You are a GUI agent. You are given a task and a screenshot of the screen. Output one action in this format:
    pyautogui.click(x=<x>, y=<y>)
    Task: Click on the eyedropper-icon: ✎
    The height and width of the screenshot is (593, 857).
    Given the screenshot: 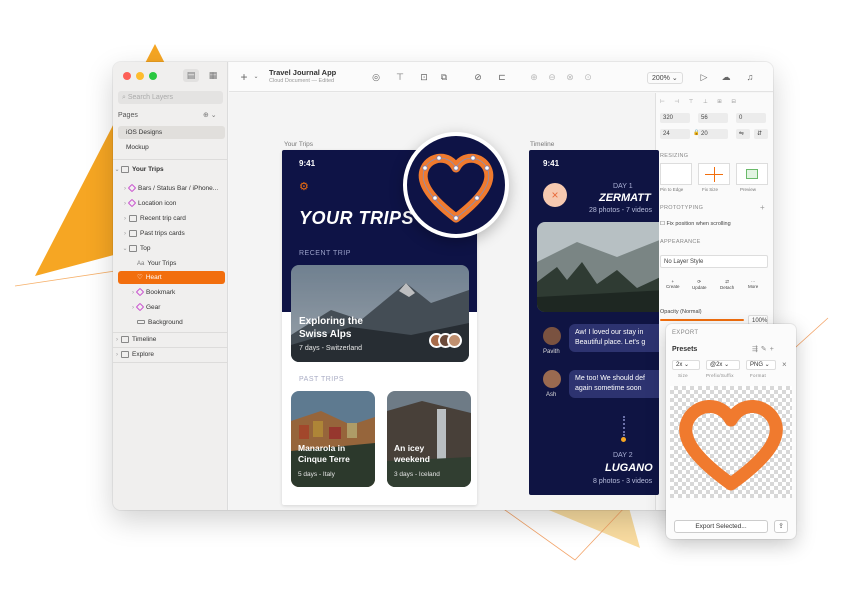 What is the action you would take?
    pyautogui.click(x=765, y=349)
    